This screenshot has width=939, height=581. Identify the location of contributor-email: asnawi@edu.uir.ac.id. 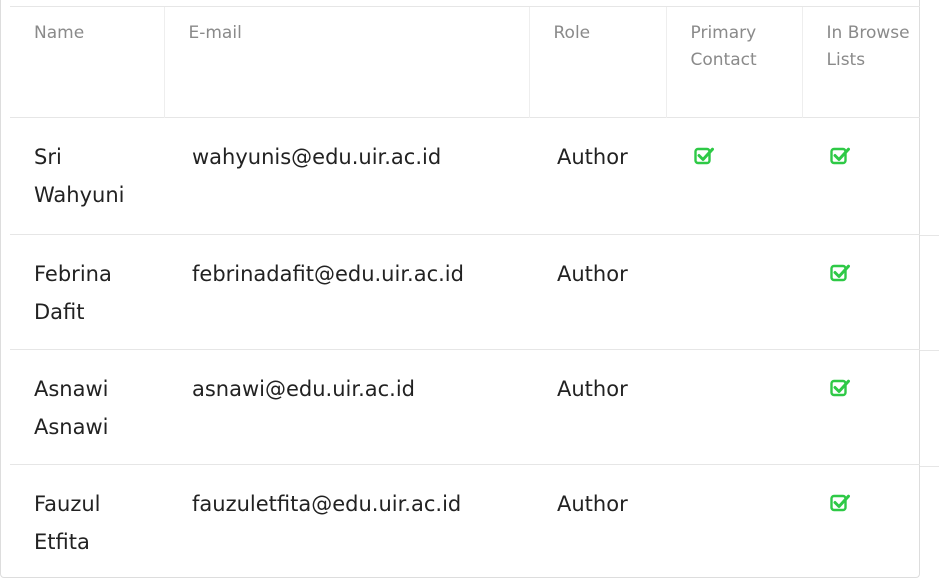
(346, 406).